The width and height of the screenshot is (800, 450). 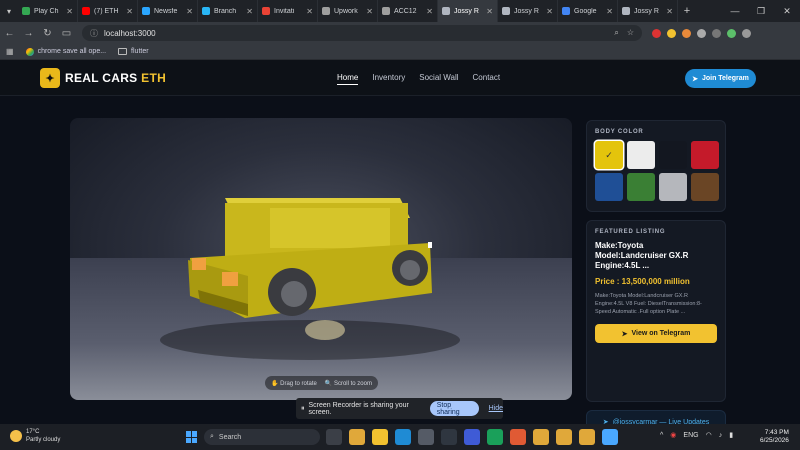 What do you see at coordinates (9, 11) in the screenshot?
I see `tab-search-icon: ▾` at bounding box center [9, 11].